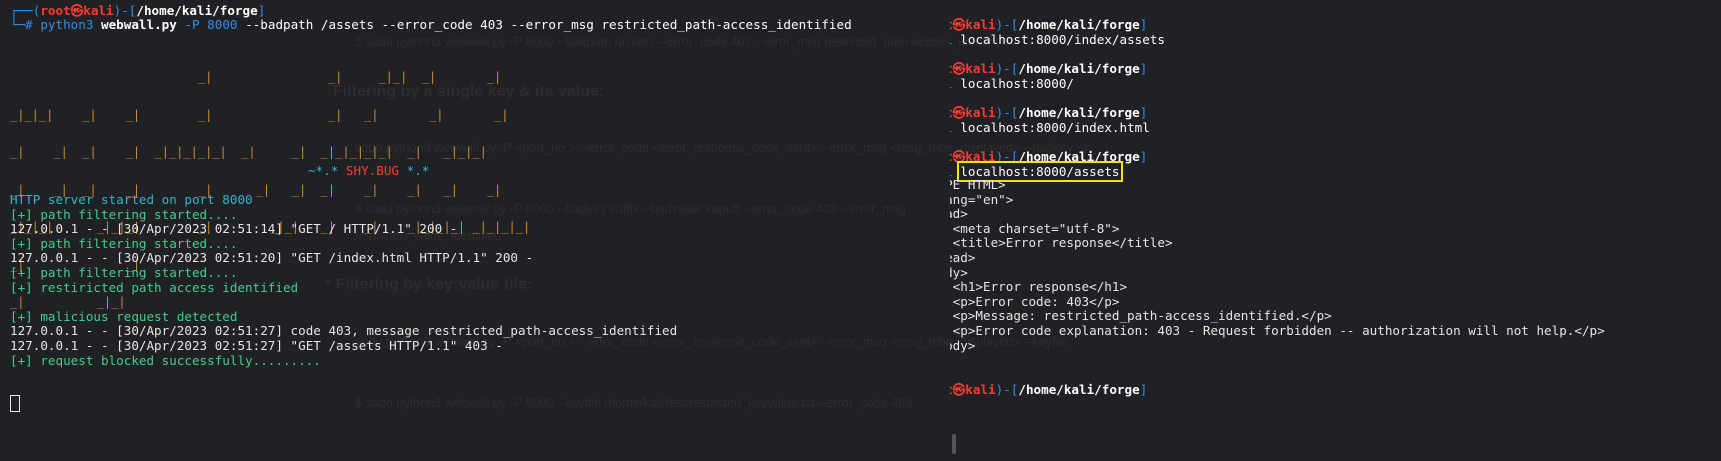 The image size is (1721, 461). Describe the element at coordinates (124, 316) in the screenshot. I see `log-line: [+] malicious request detected` at that location.